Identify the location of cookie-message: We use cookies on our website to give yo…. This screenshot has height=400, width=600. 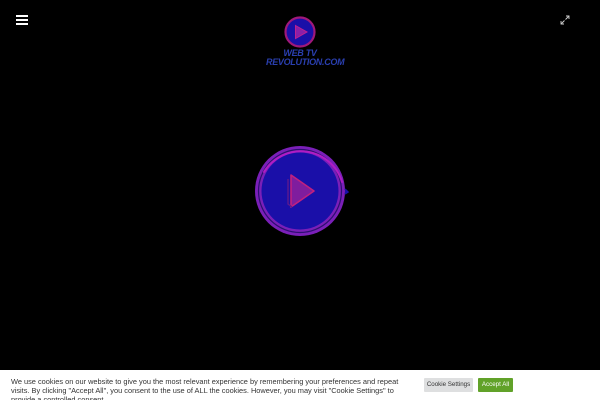
(205, 388).